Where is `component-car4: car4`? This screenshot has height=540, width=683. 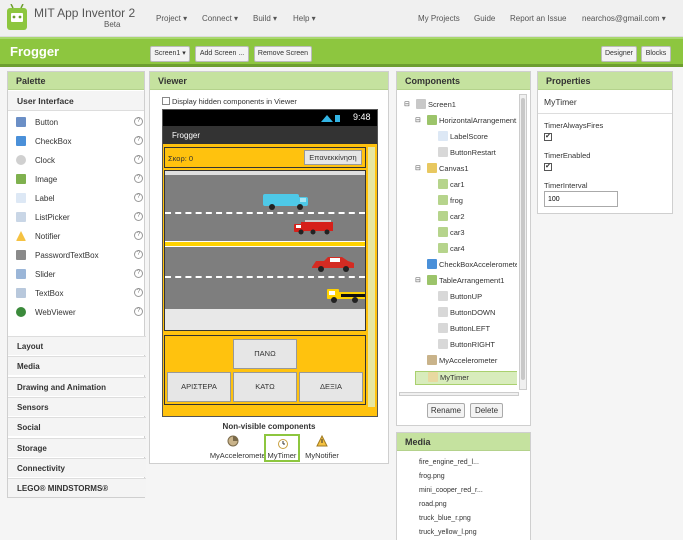 component-car4: car4 is located at coordinates (471, 250).